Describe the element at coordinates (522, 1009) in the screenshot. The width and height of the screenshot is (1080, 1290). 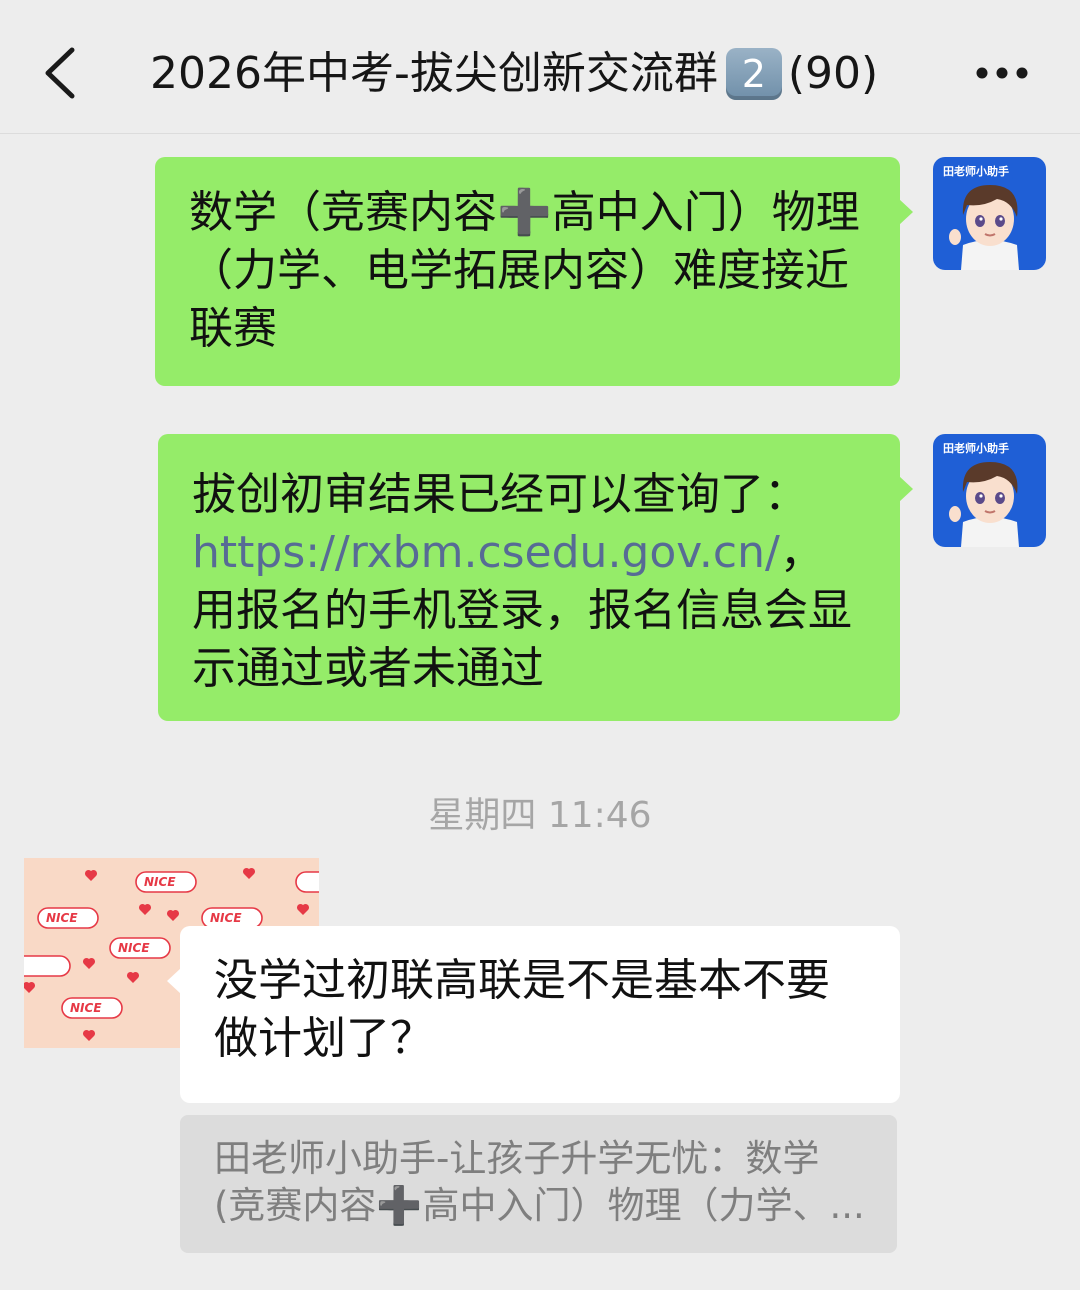
I see `message-text: 没学过初联高联是不是基本不要做计划了？` at that location.